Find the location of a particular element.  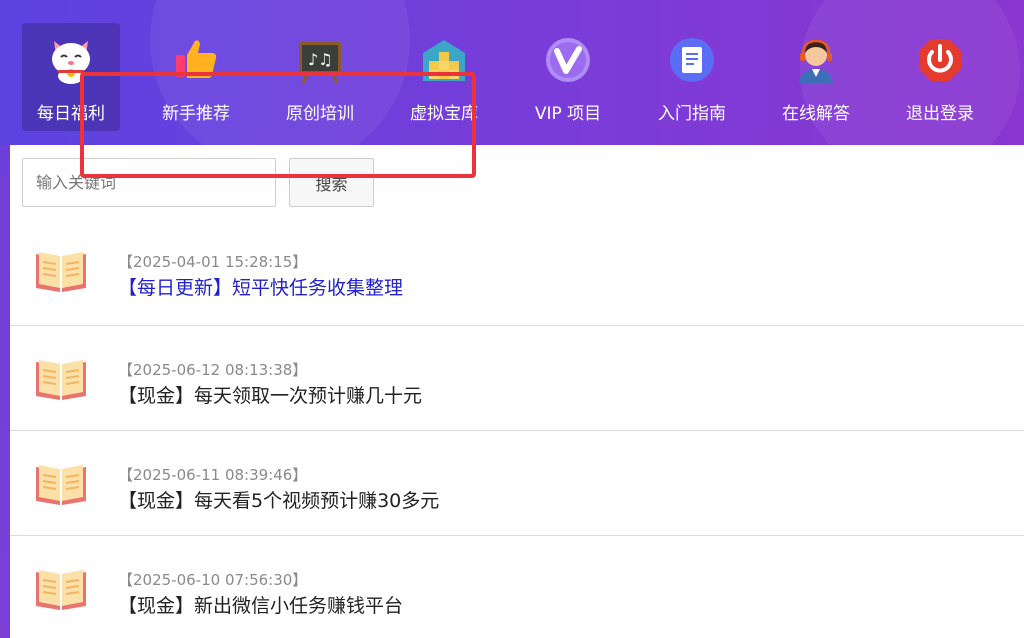

support-agent-icon is located at coordinates (816, 60).